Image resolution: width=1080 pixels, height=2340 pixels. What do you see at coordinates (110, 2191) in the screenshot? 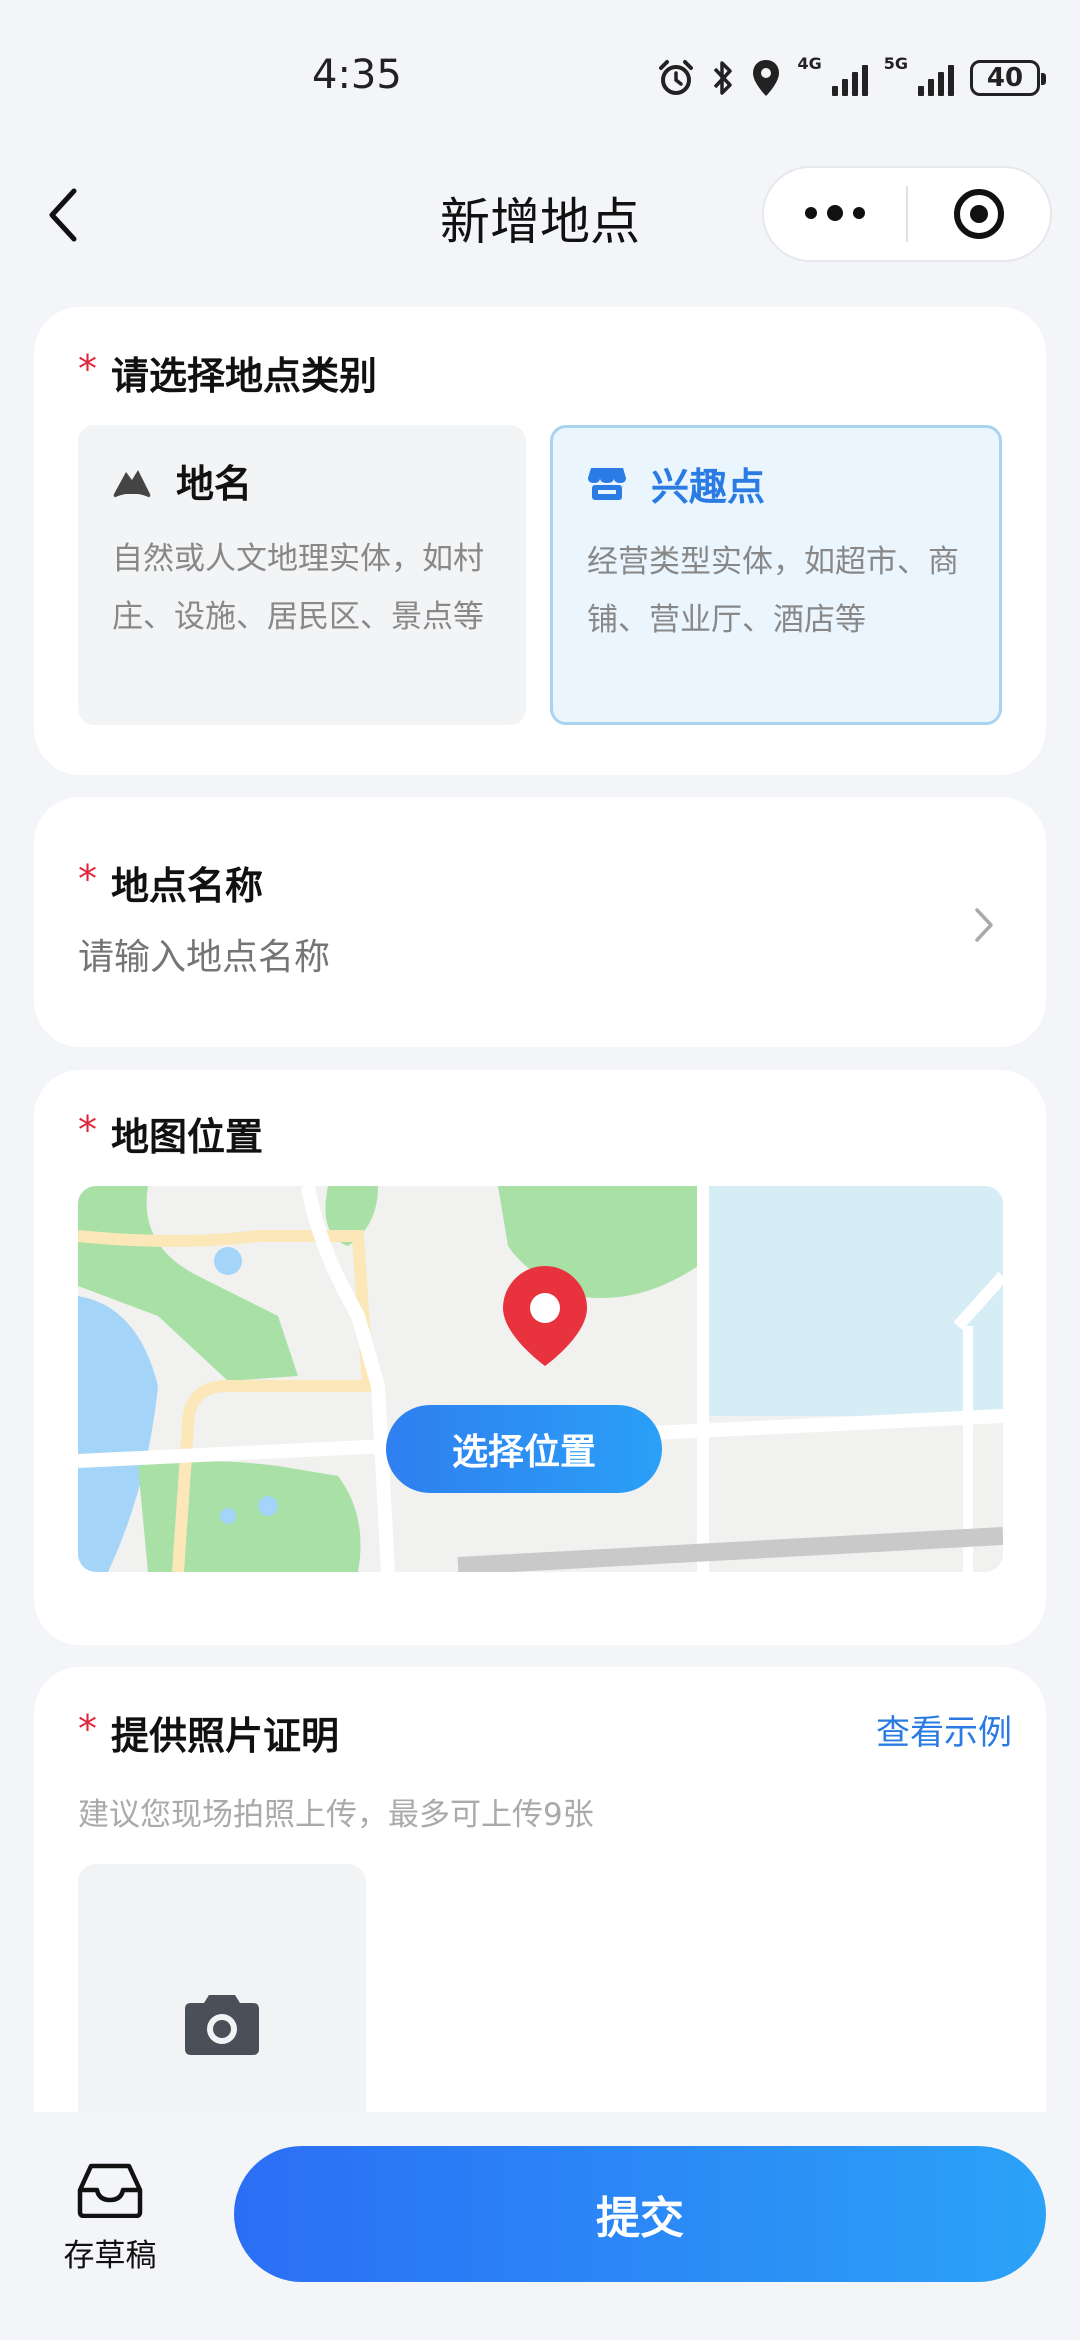
I see `inbox-icon` at bounding box center [110, 2191].